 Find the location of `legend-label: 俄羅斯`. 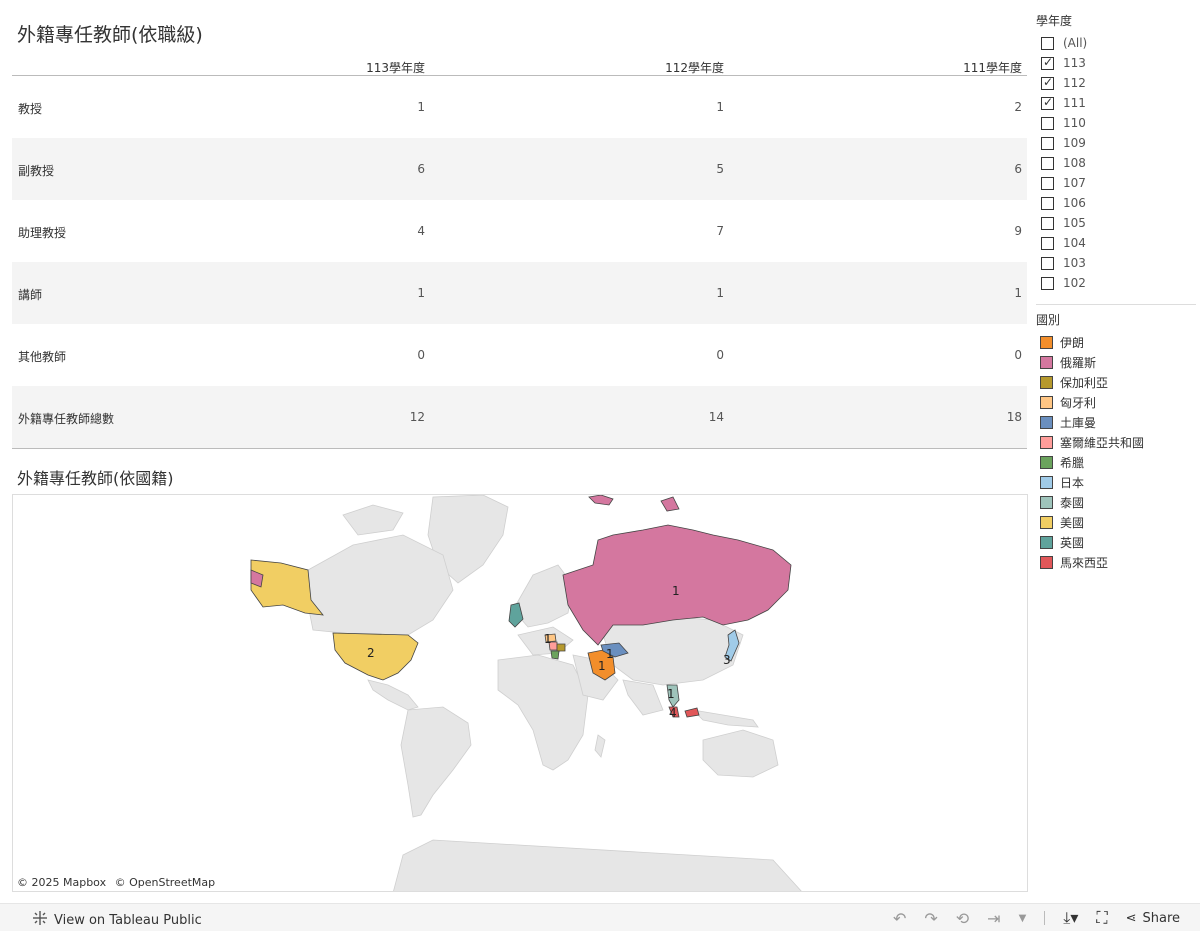

legend-label: 俄羅斯 is located at coordinates (1078, 362).